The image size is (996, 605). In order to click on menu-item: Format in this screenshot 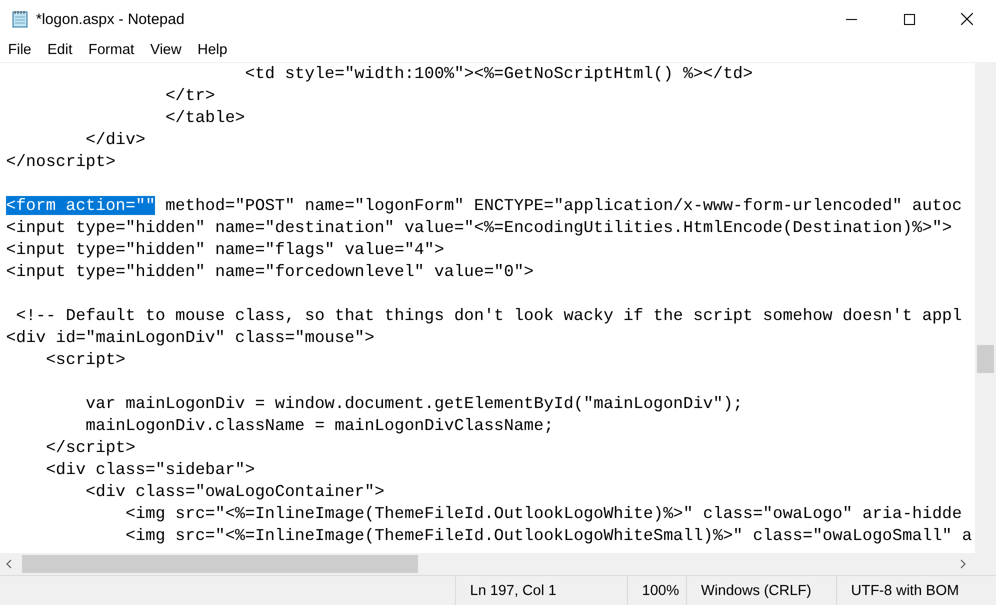, I will do `click(111, 50)`.